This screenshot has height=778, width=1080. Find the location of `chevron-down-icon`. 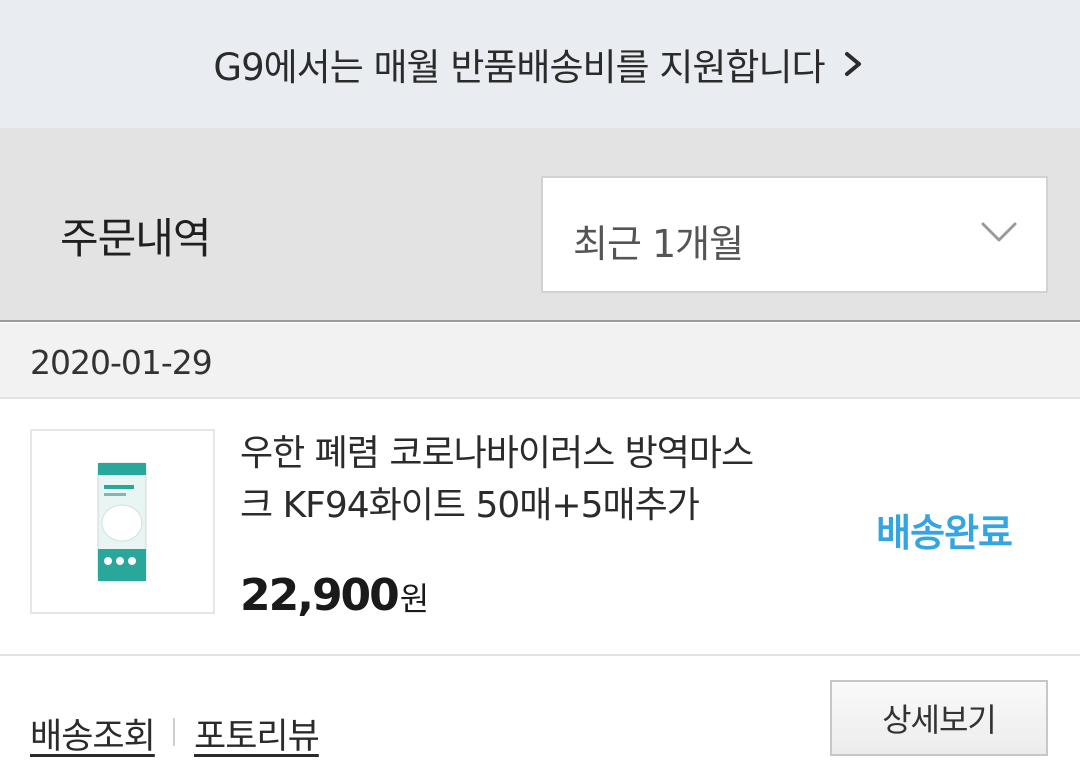

chevron-down-icon is located at coordinates (999, 232).